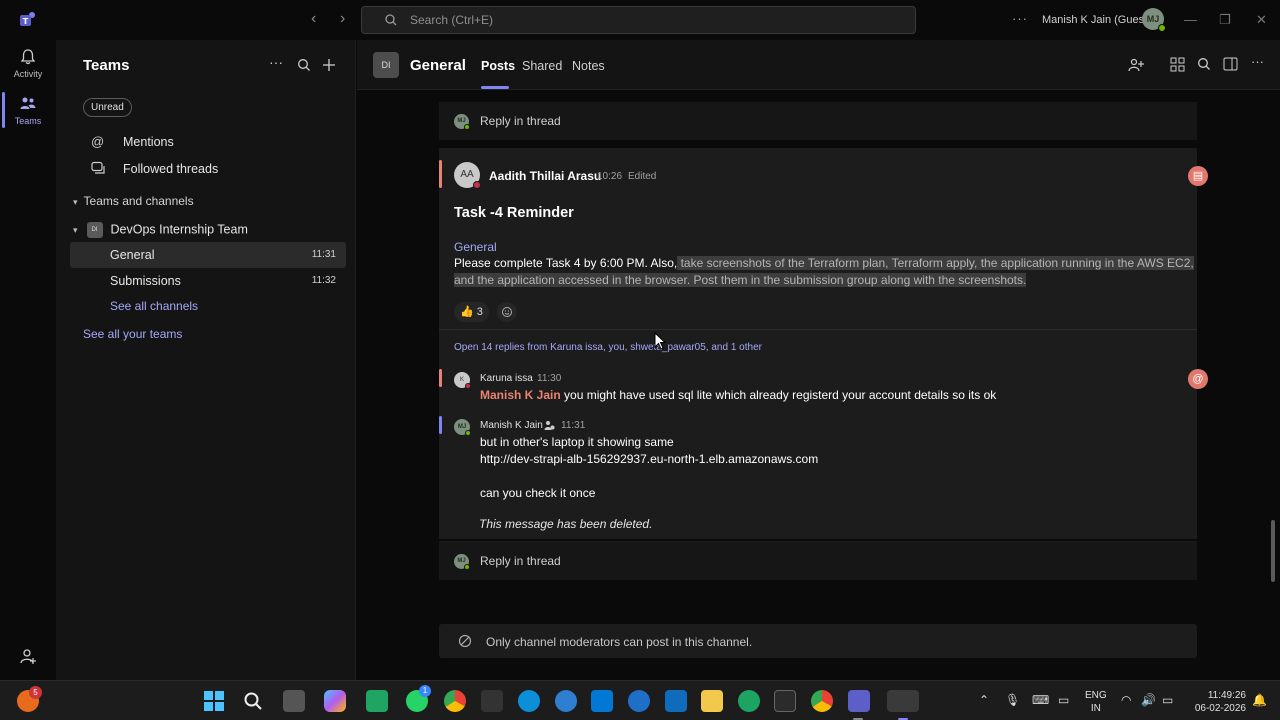  Describe the element at coordinates (1136, 65) in the screenshot. I see `participants-icon` at that location.